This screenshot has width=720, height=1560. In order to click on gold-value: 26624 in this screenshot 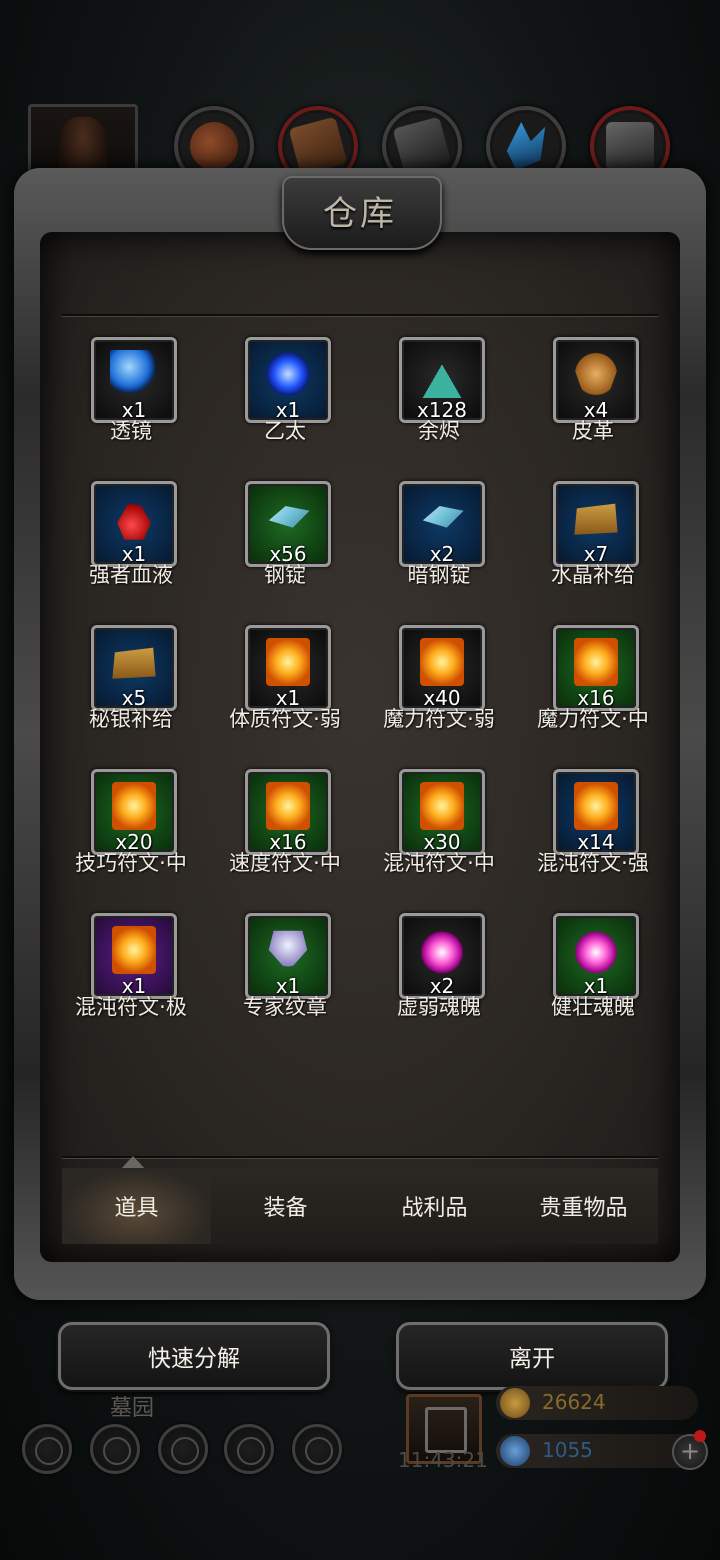, I will do `click(574, 1402)`.